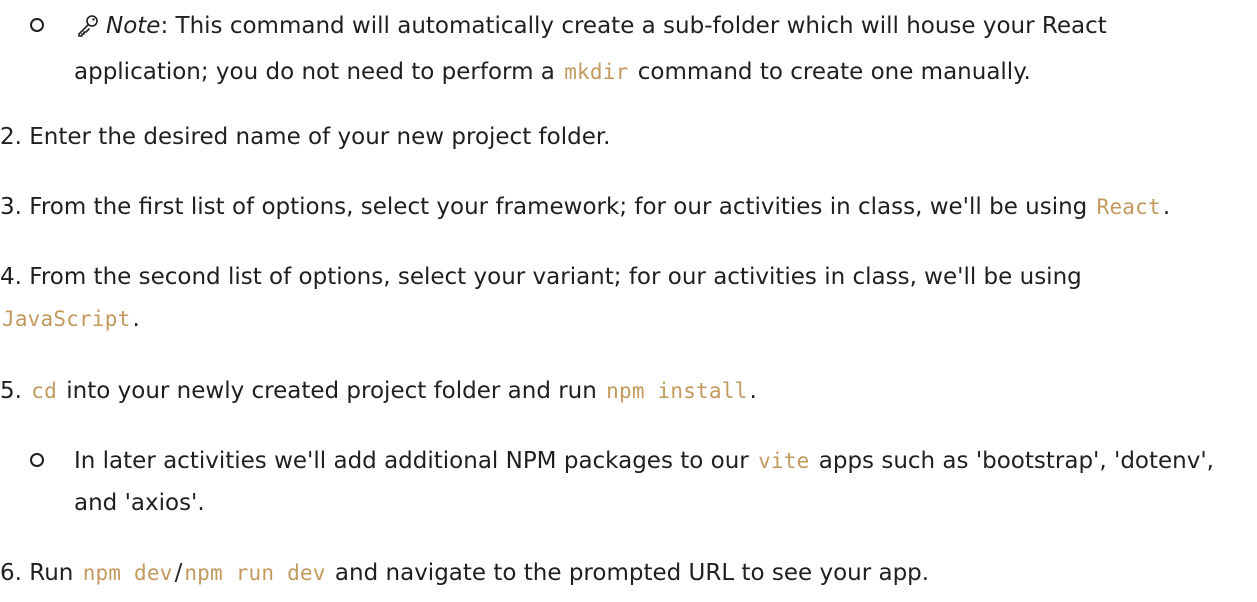 This screenshot has height=602, width=1257. What do you see at coordinates (11, 277) in the screenshot?
I see `step-number: 4.` at bounding box center [11, 277].